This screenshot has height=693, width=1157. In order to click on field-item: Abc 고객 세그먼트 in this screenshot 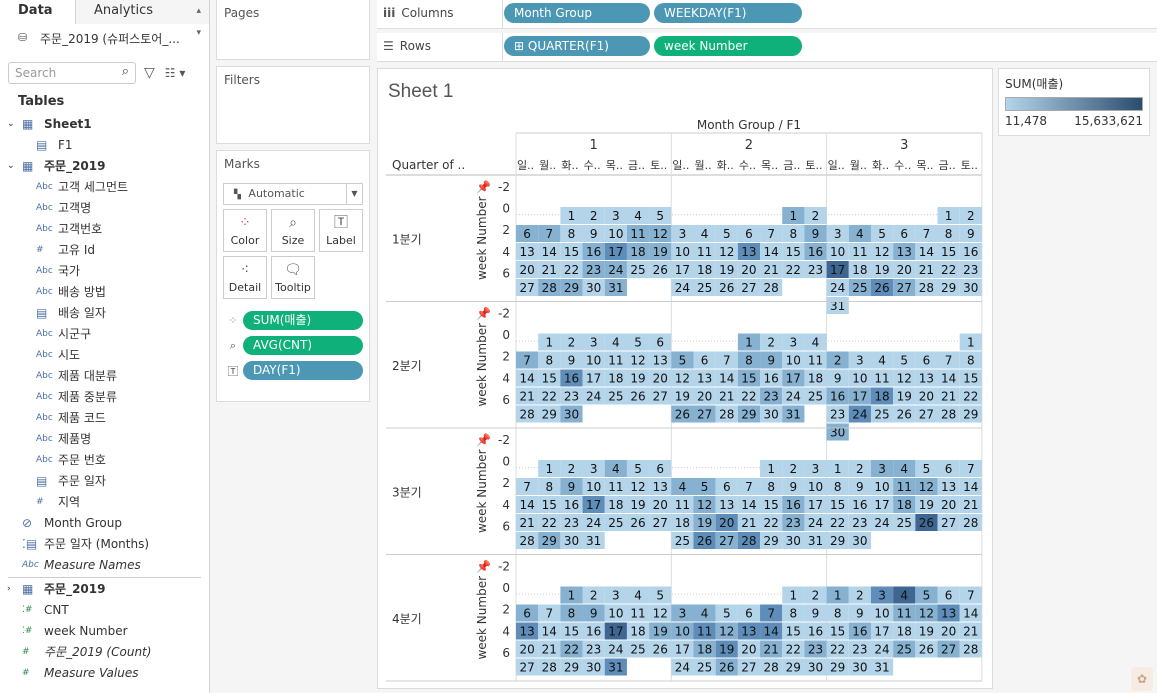, I will do `click(104, 186)`.